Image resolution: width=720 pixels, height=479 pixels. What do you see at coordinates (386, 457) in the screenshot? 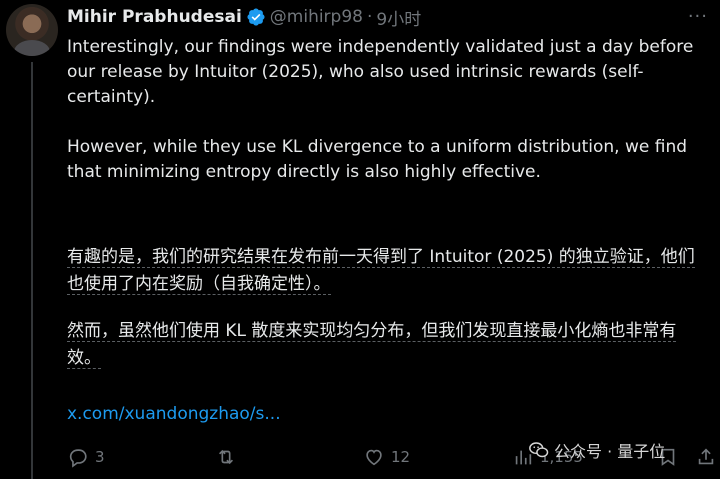
I see `like-button: 12` at bounding box center [386, 457].